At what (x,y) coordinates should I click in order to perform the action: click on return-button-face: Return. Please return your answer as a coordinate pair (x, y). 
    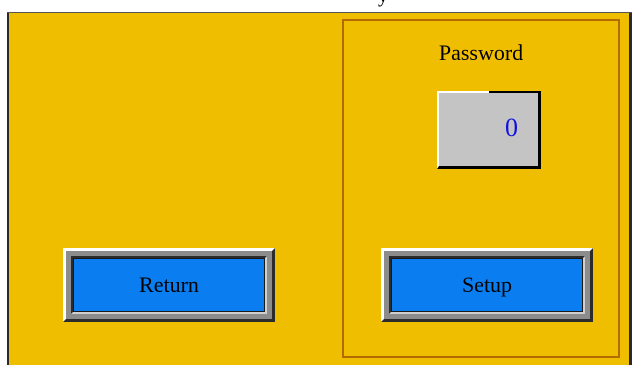
    Looking at the image, I should click on (169, 285).